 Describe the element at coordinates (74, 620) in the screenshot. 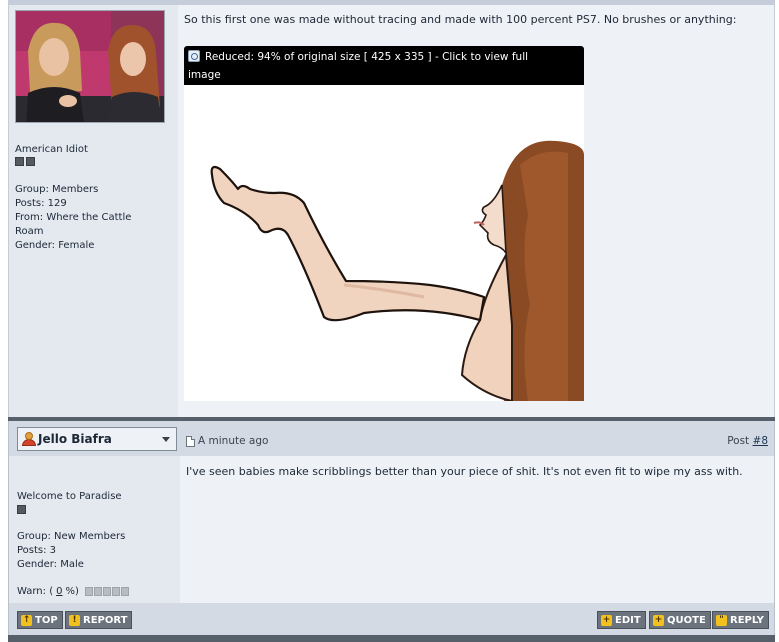

I see `exclamation-icon: !` at that location.